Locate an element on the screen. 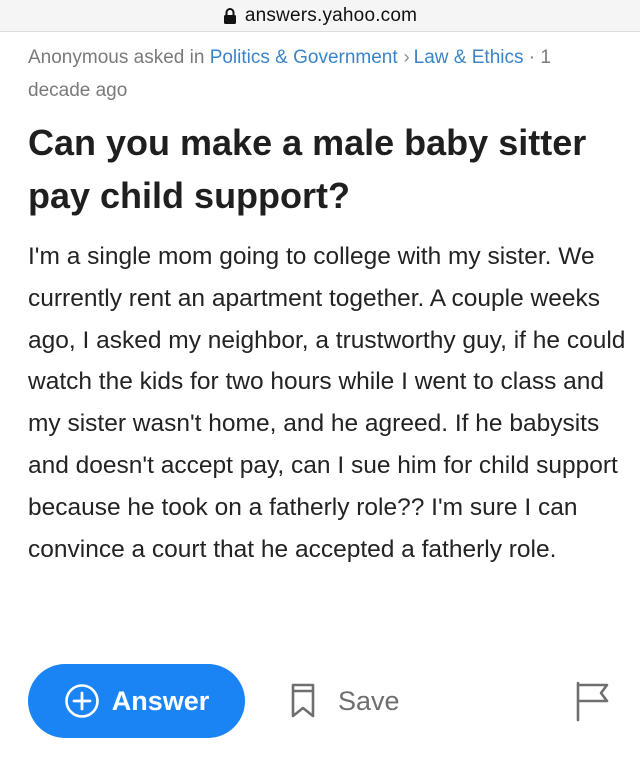 This screenshot has height=761, width=640. asked-in-text: asked in is located at coordinates (169, 57).